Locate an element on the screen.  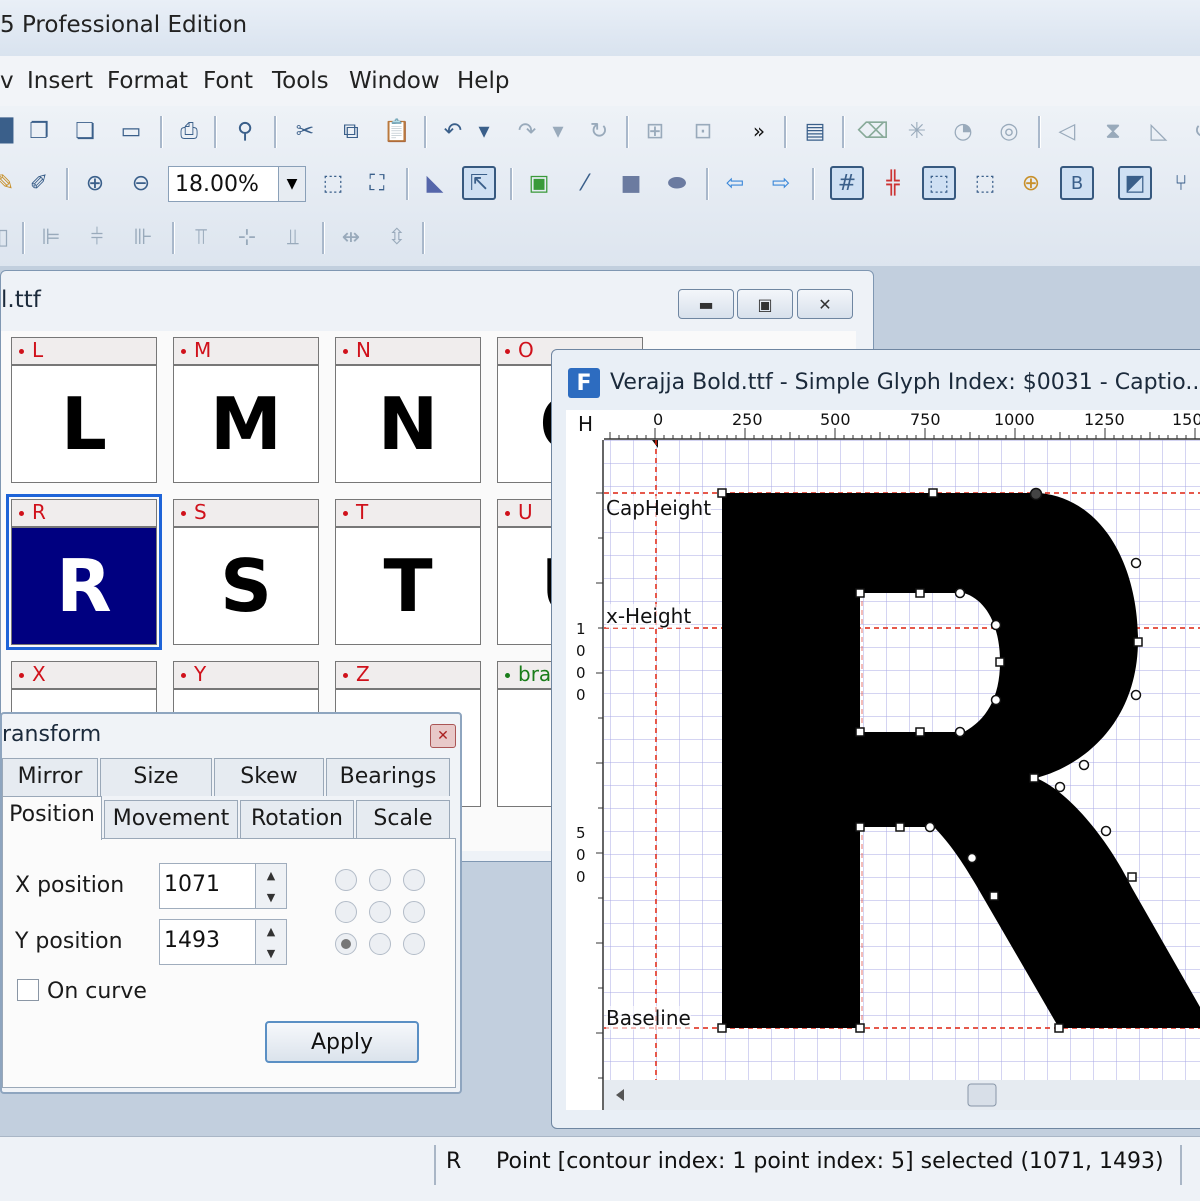
anchor-top-center is located at coordinates (380, 880).